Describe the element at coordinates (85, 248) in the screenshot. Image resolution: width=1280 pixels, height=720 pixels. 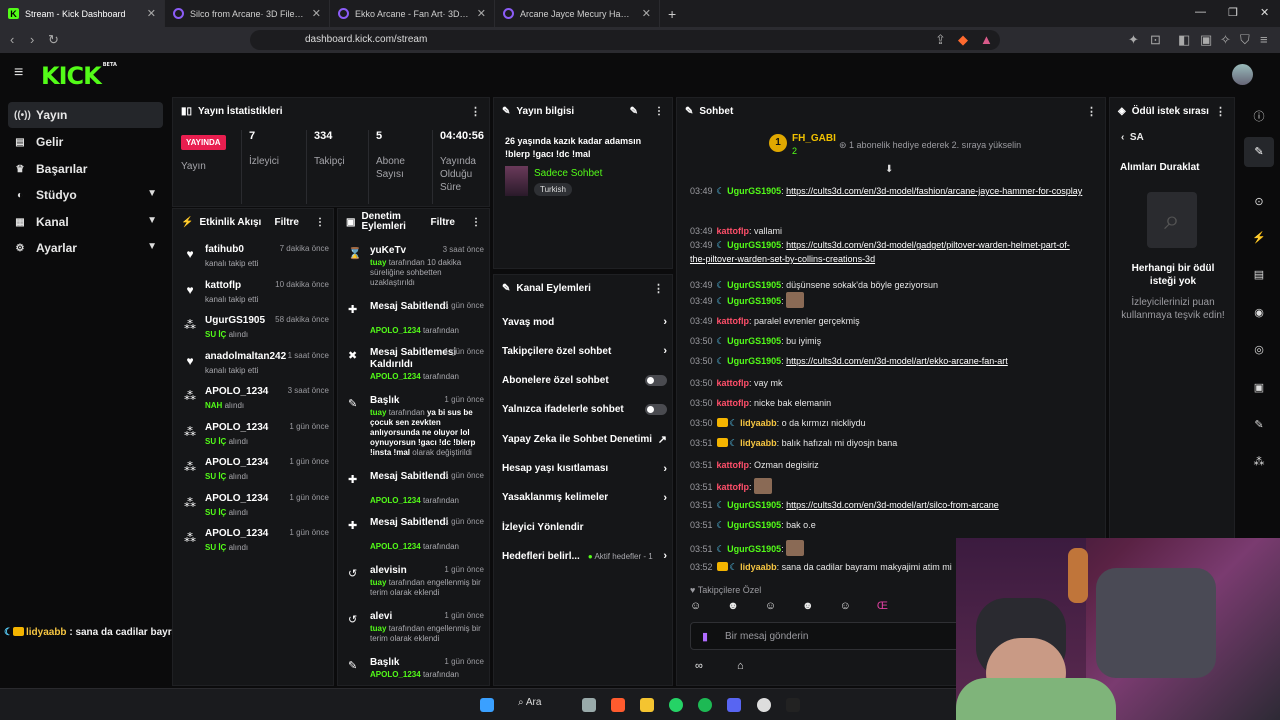
I see `sidebar-item-ayarlar: ⚙ Ayarlar ▼` at that location.